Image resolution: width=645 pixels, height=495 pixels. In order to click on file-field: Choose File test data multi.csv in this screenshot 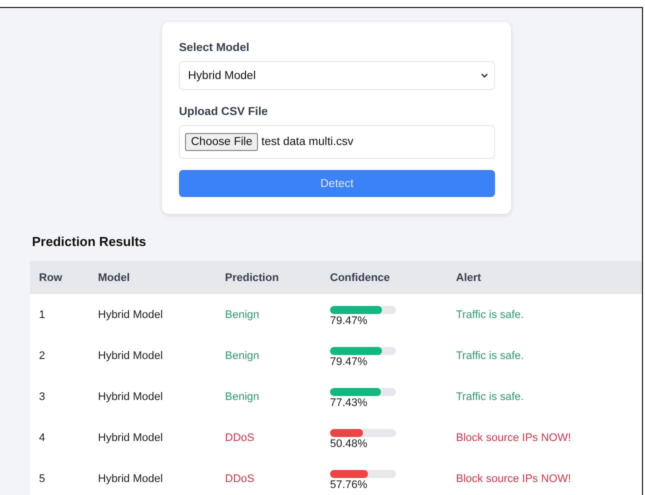, I will do `click(337, 142)`.